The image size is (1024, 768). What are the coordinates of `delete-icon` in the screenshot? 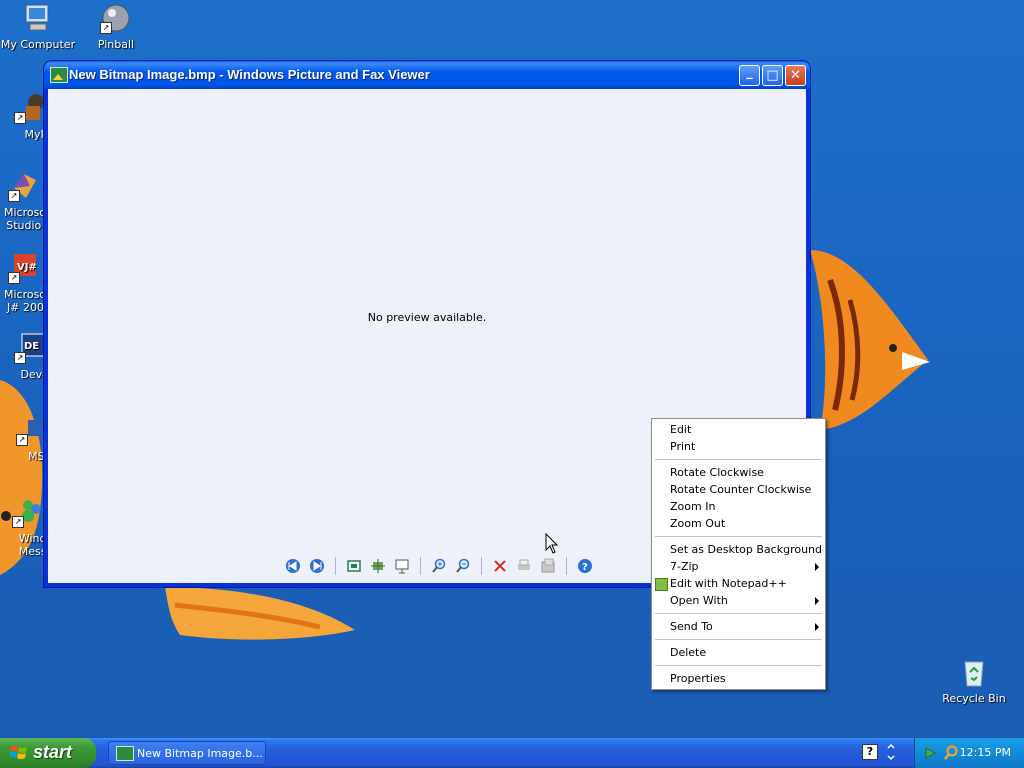 It's located at (500, 566).